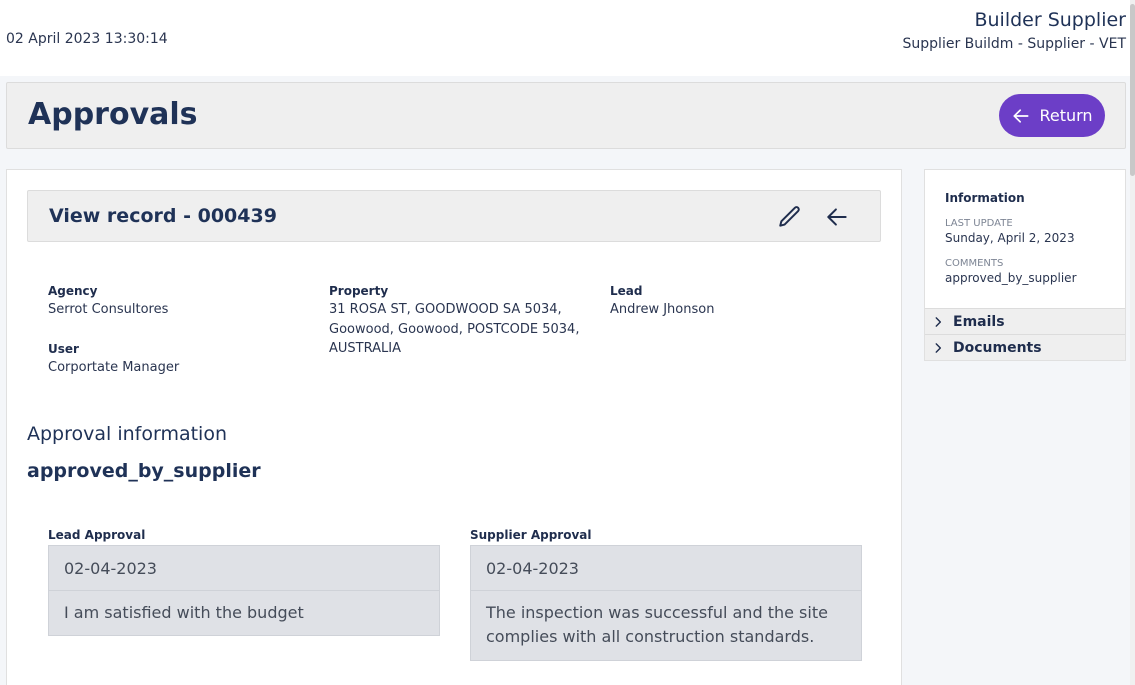 The height and width of the screenshot is (685, 1135). I want to click on emails-accordion-label: Emails, so click(979, 321).